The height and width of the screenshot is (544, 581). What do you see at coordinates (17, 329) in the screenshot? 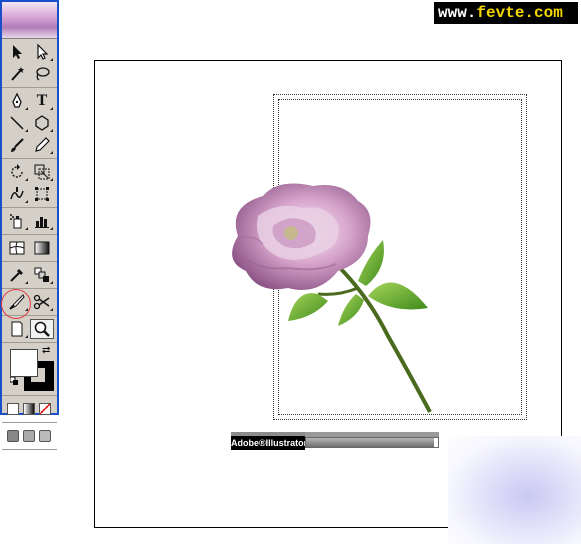
I see `page-tool-page-icon` at bounding box center [17, 329].